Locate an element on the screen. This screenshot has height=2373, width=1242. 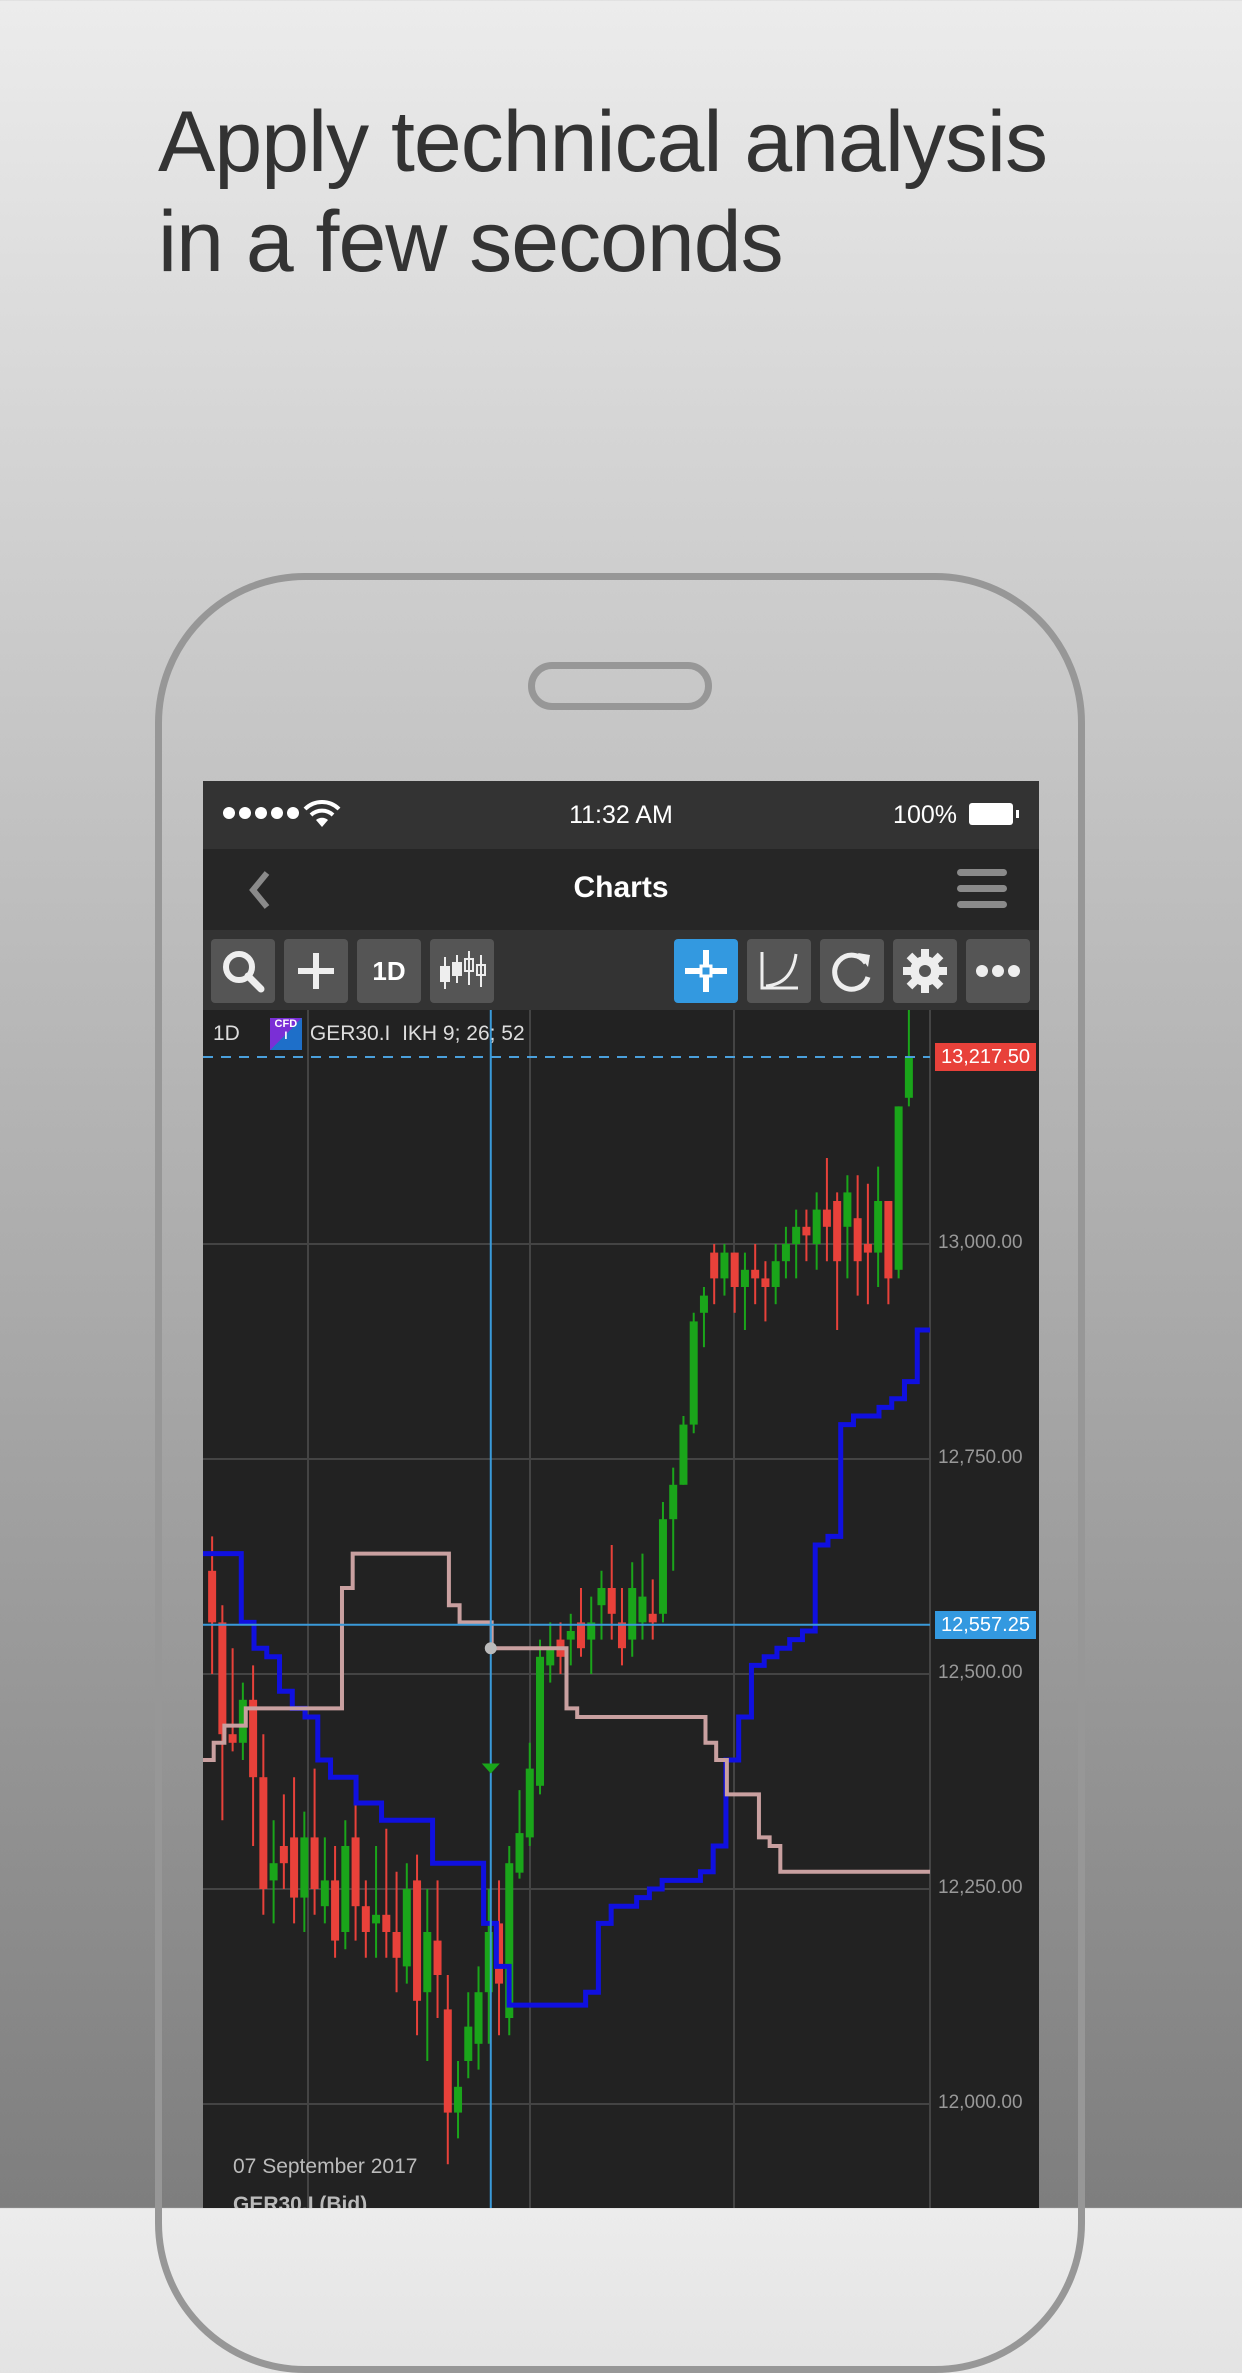
search-icon is located at coordinates (244, 972).